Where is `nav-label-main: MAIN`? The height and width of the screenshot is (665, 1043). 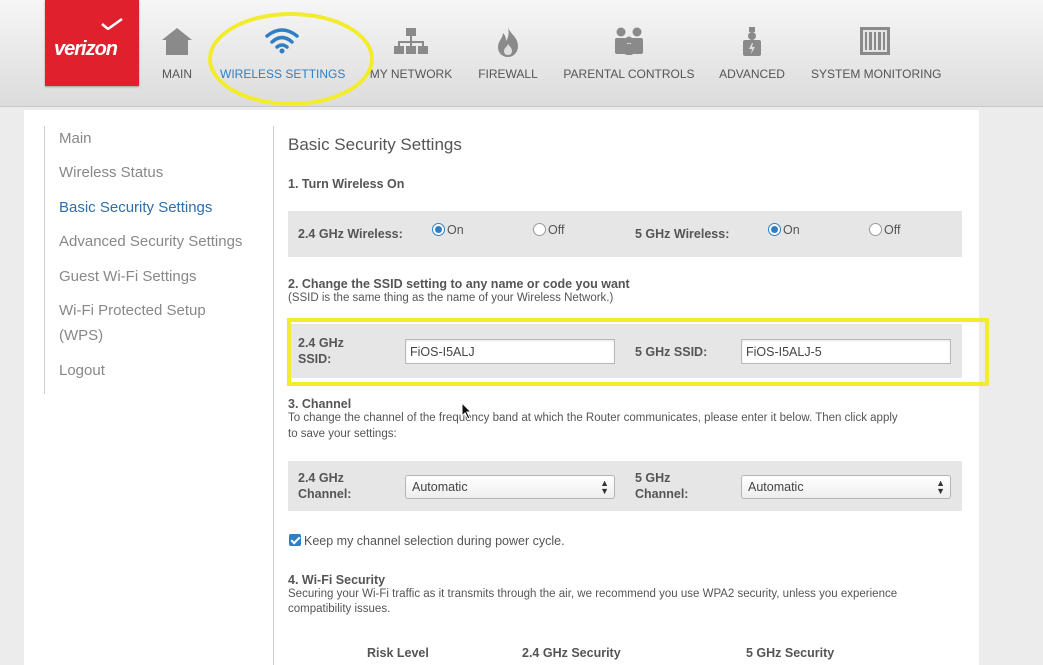 nav-label-main: MAIN is located at coordinates (177, 74).